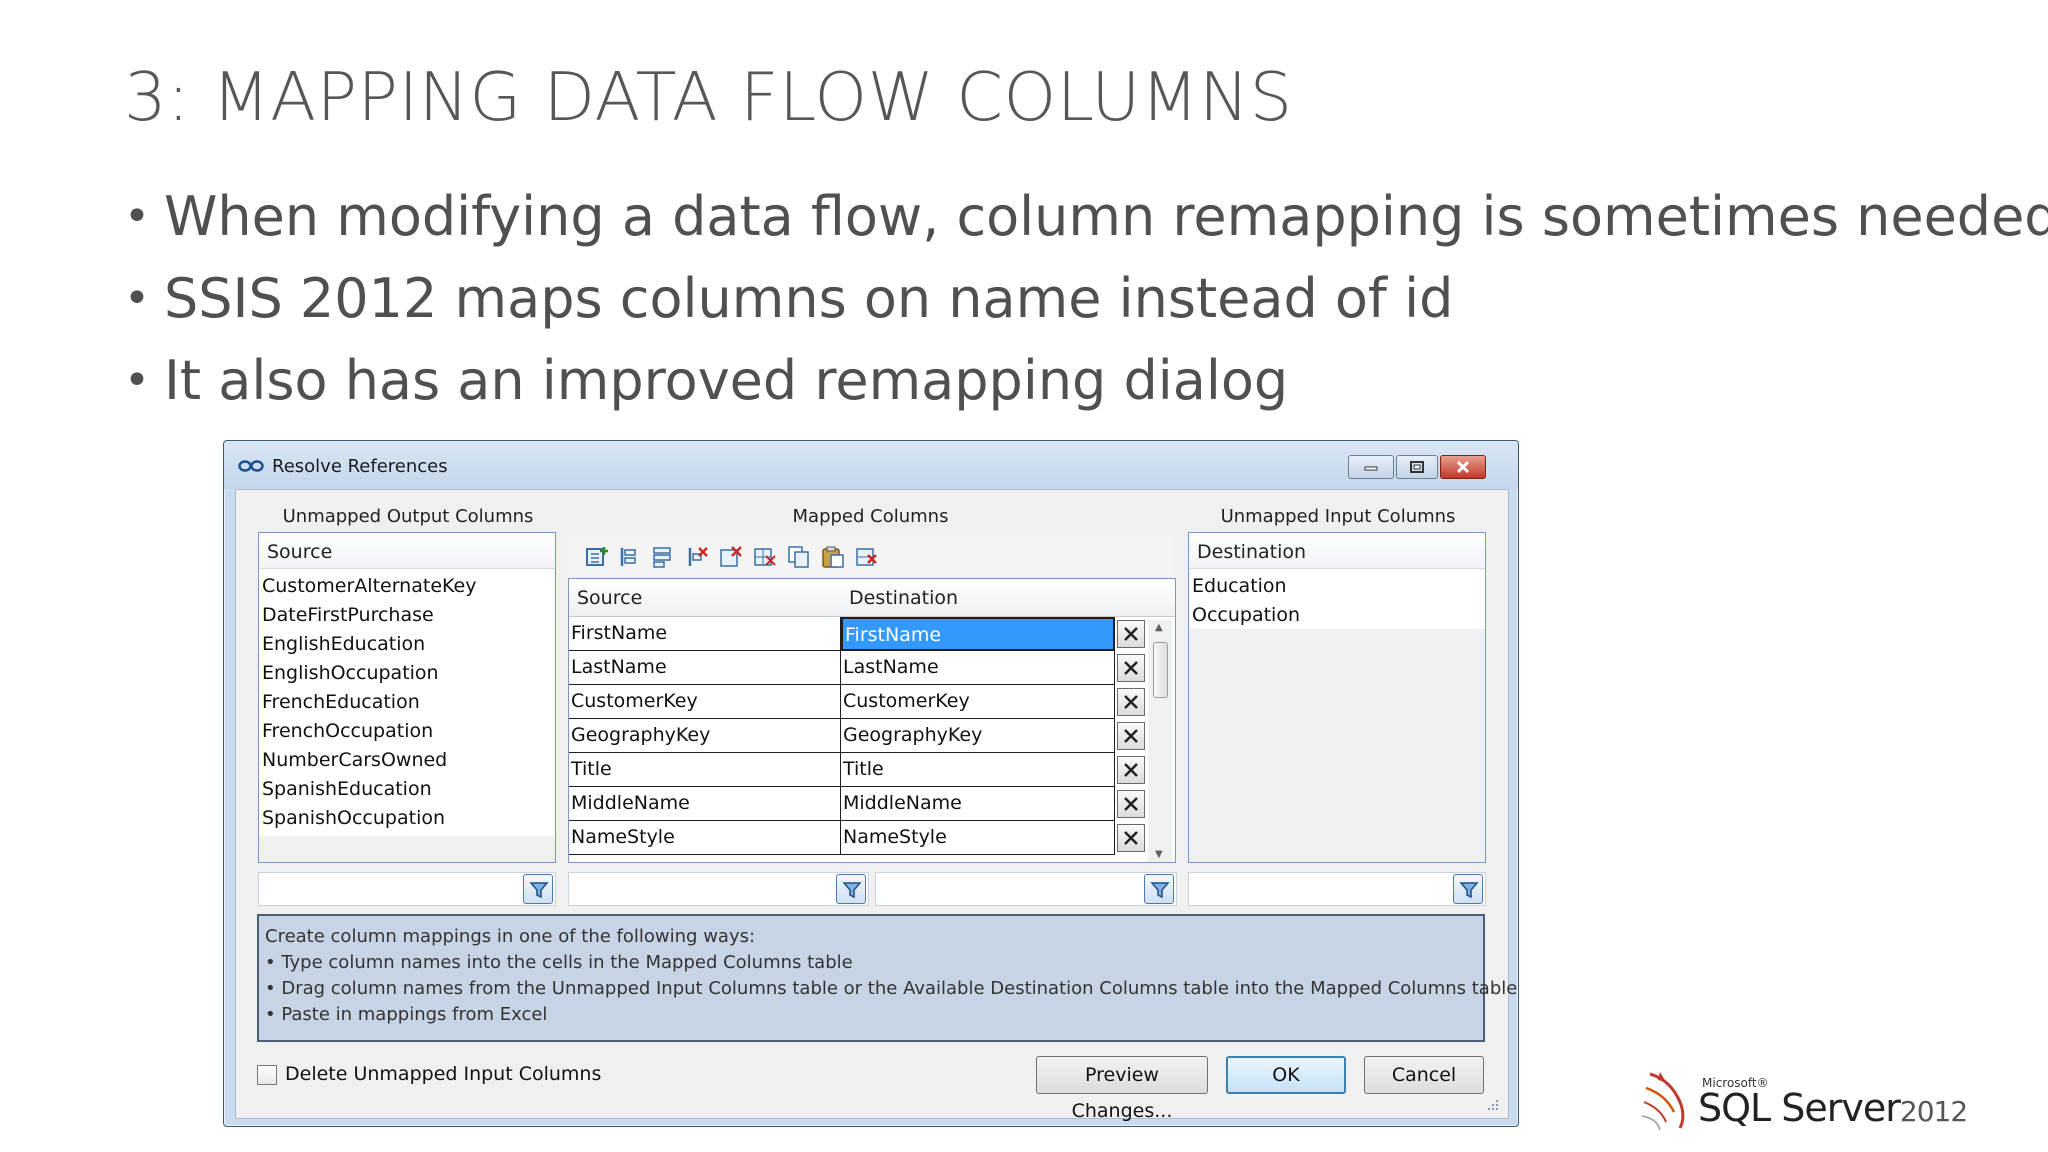  I want to click on list-item: SpanishEducation, so click(407, 789).